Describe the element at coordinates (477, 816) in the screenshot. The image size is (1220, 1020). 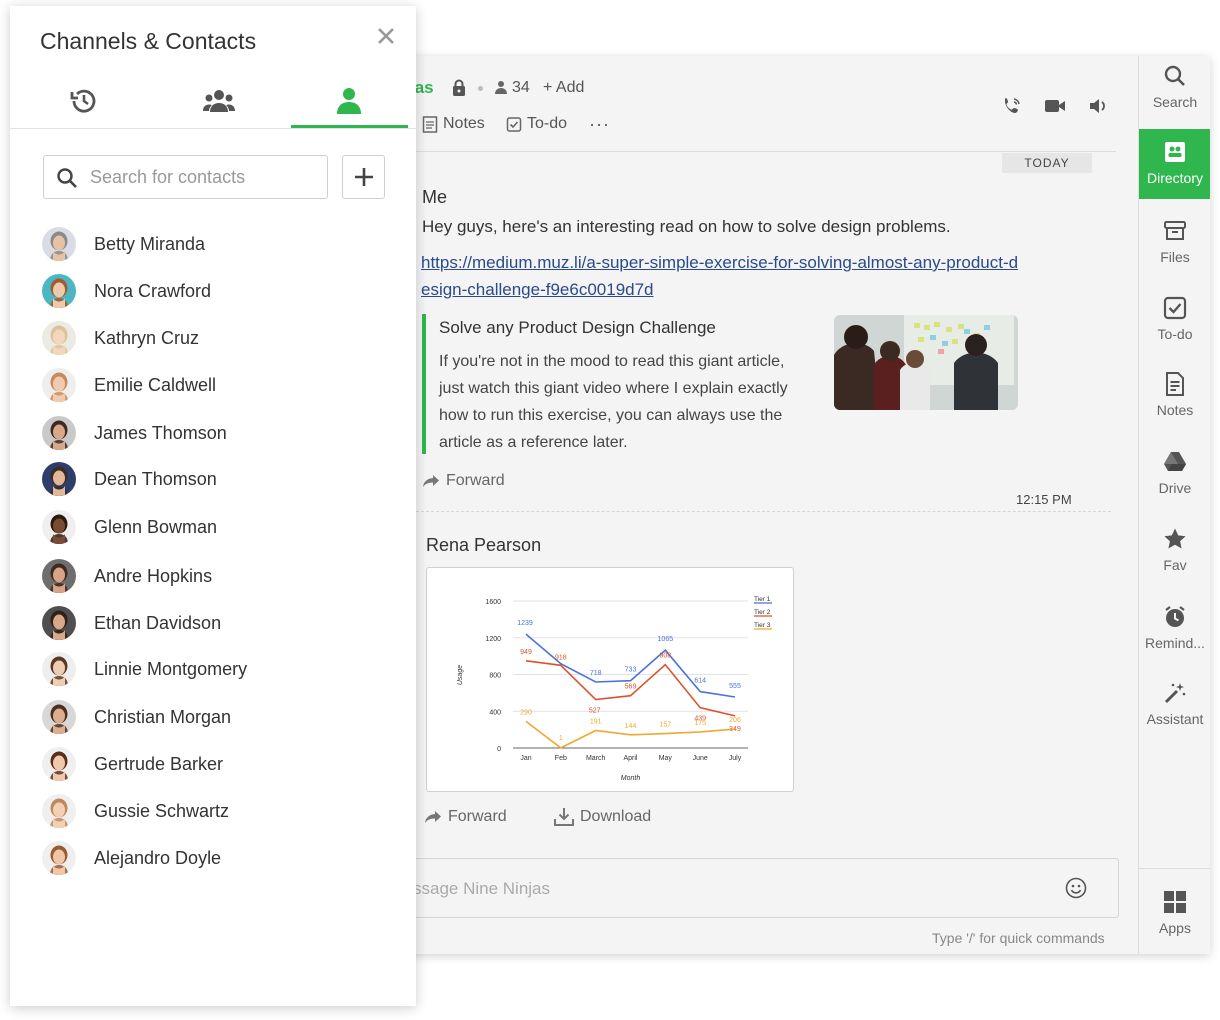
I see `forward-label: Forward` at that location.